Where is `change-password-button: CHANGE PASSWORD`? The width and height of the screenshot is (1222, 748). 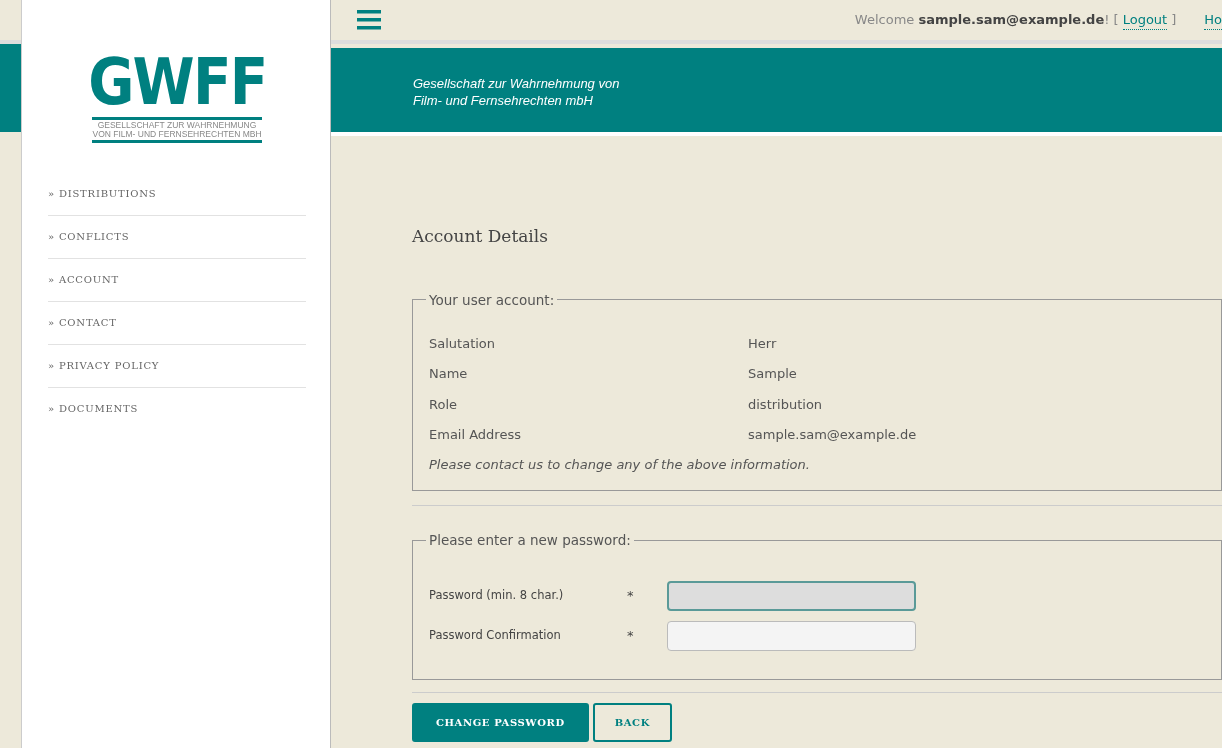
change-password-button: CHANGE PASSWORD is located at coordinates (500, 722).